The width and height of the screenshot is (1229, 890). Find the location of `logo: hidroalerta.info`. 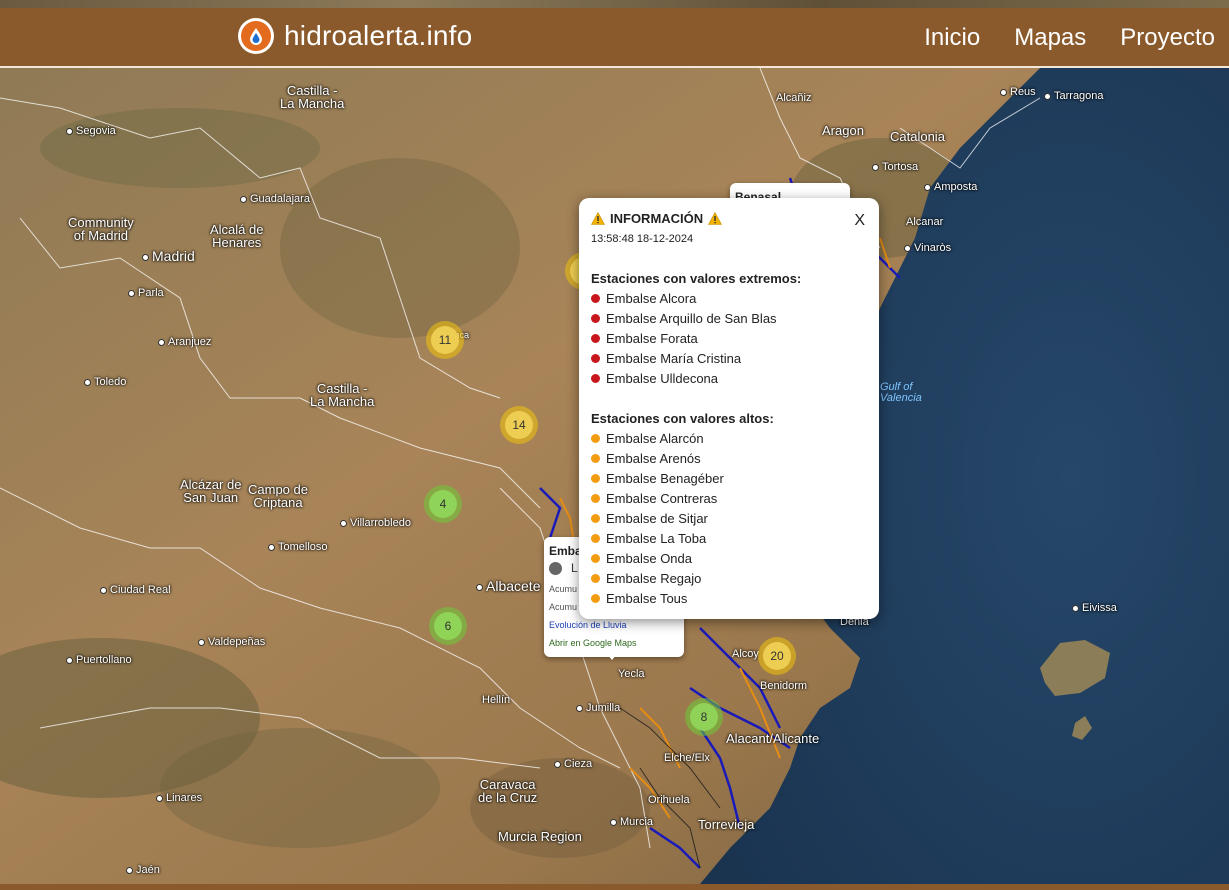

logo: hidroalerta.info is located at coordinates (355, 36).